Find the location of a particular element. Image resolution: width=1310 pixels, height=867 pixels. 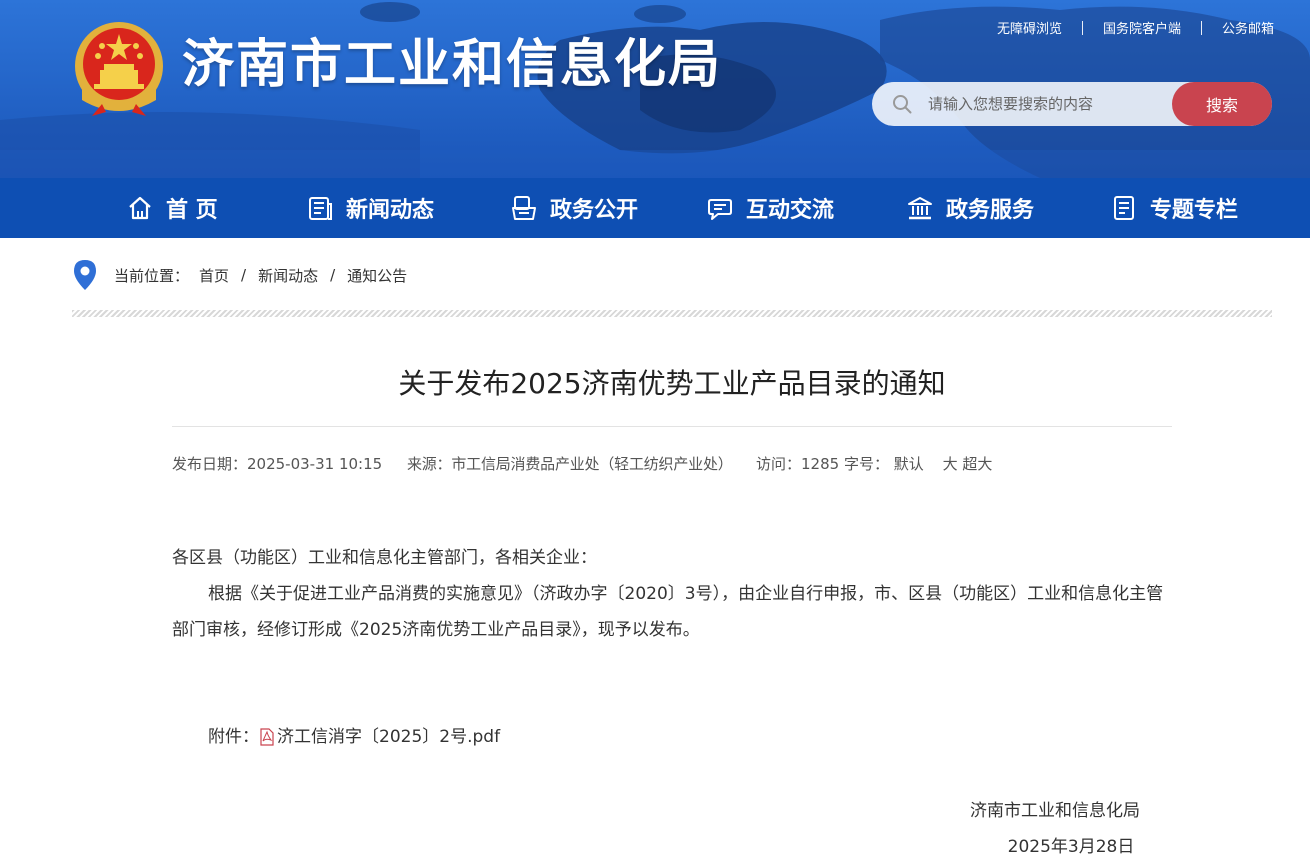

pdf-file-icon is located at coordinates (267, 737).